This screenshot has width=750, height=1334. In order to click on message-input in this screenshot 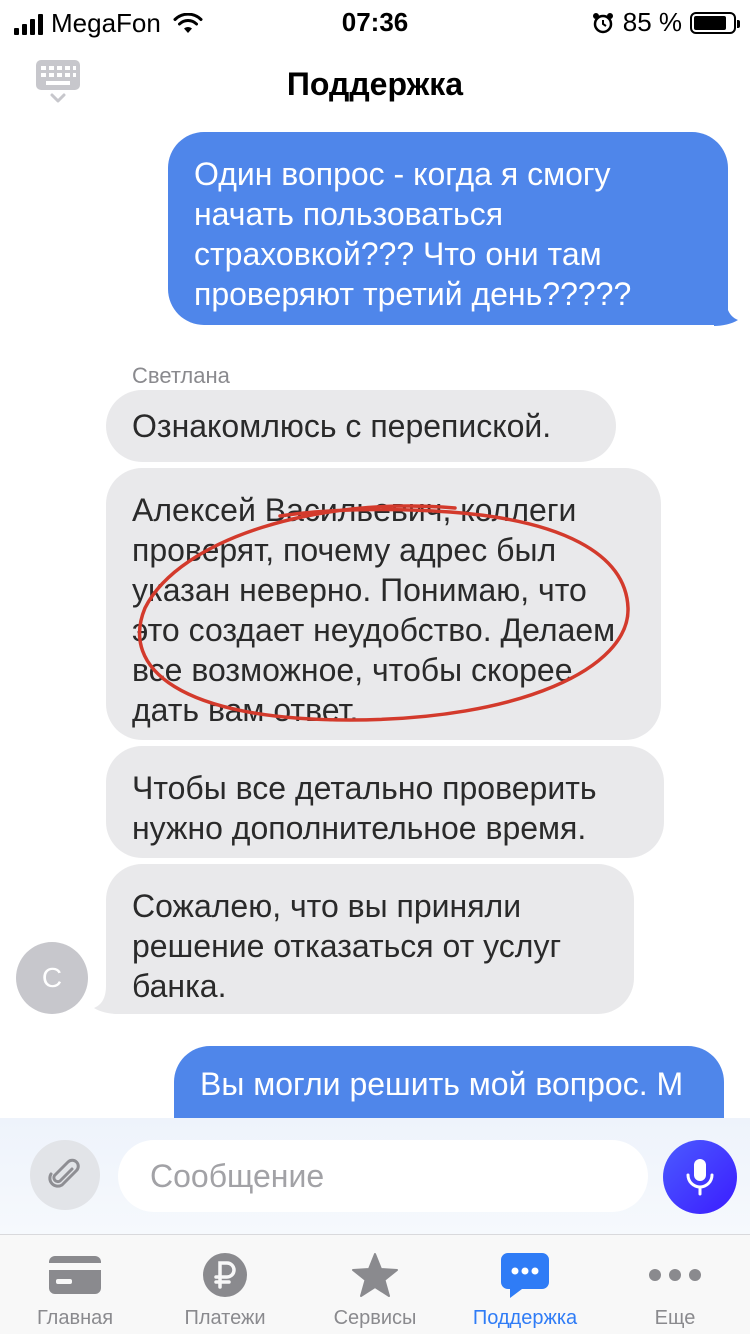, I will do `click(383, 1176)`.